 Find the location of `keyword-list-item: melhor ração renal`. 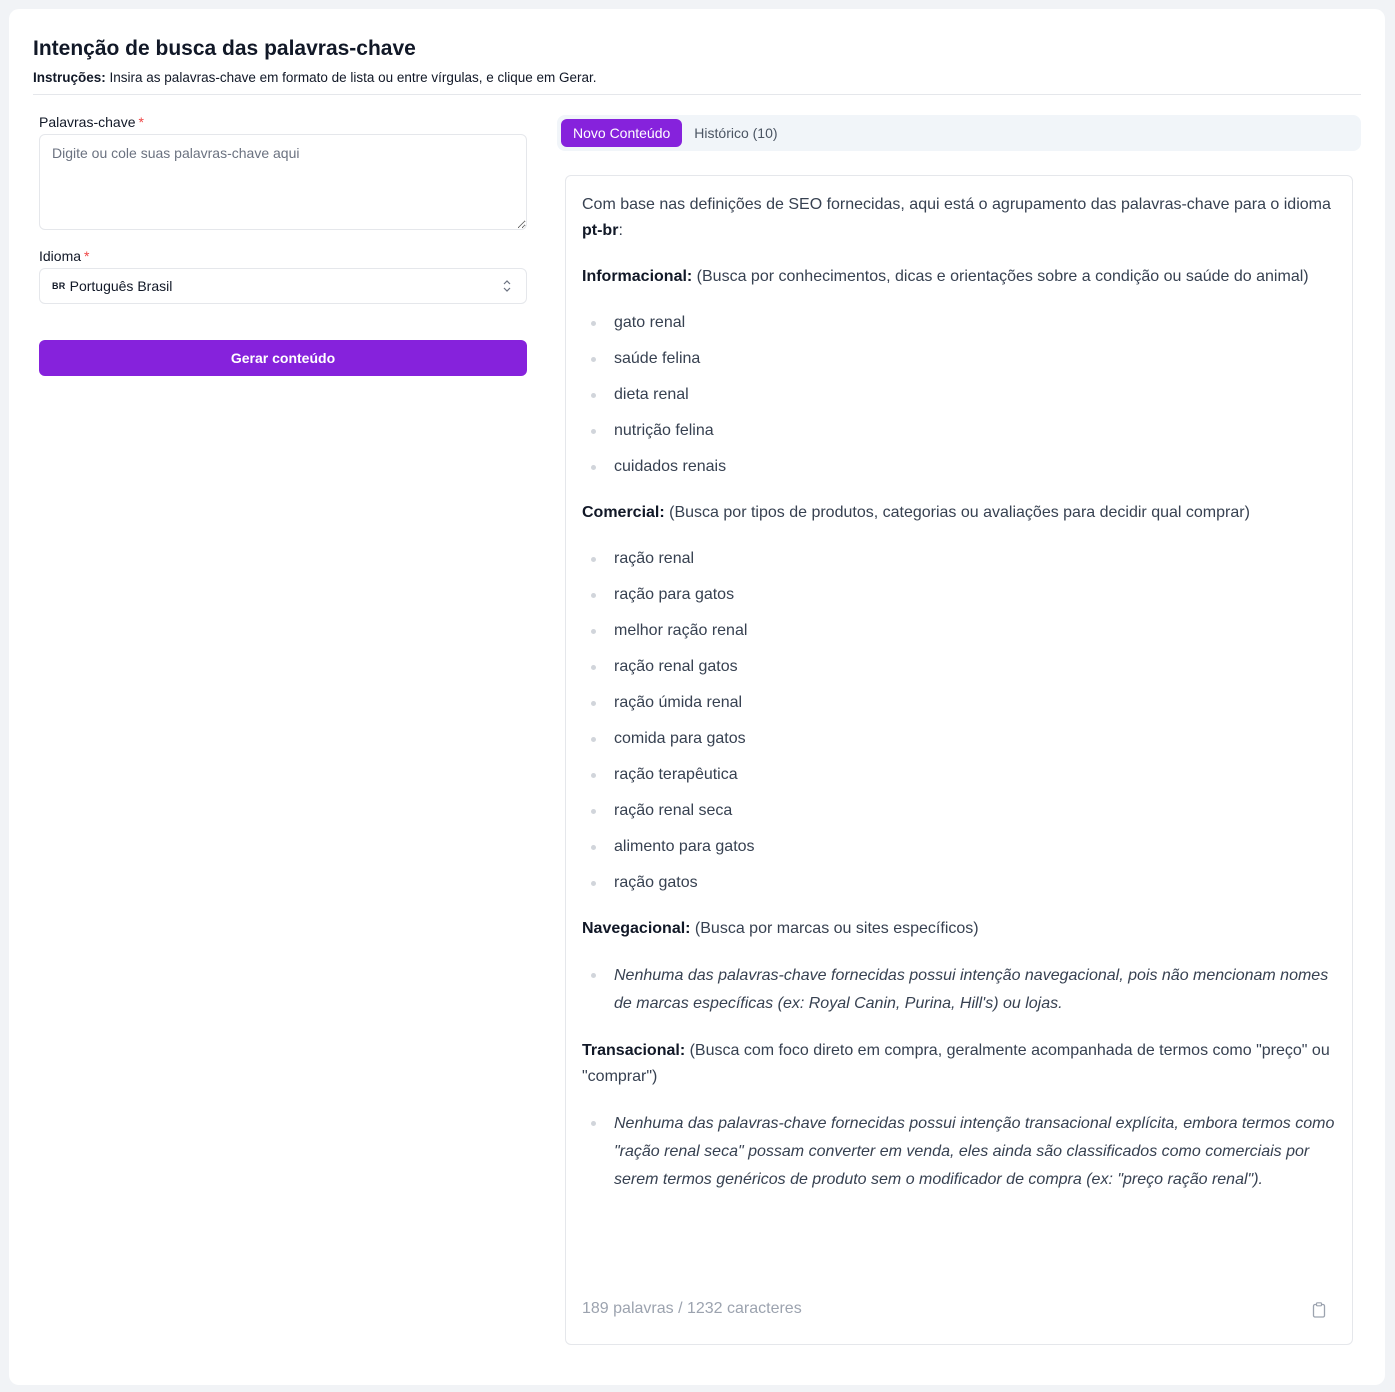

keyword-list-item: melhor ração renal is located at coordinates (962, 631).